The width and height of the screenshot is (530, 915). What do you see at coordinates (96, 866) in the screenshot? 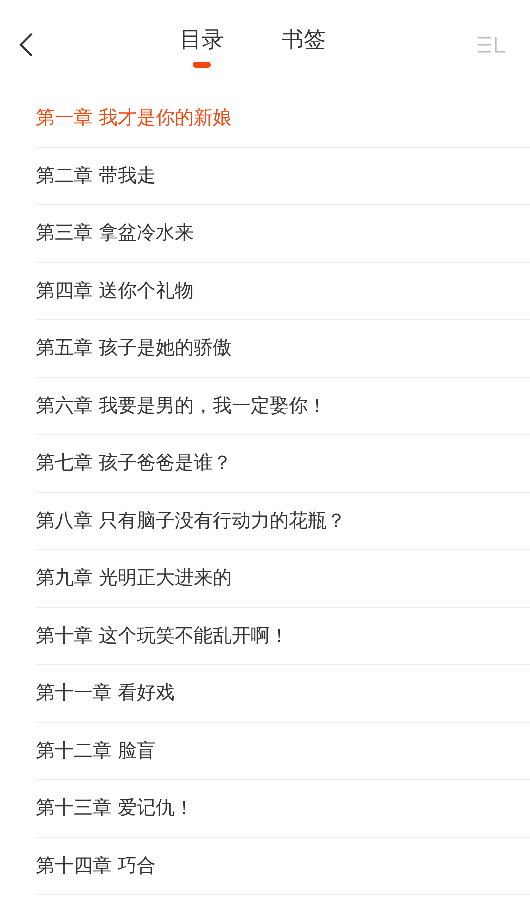
I see `chapter-item: 第十四章 巧合` at bounding box center [96, 866].